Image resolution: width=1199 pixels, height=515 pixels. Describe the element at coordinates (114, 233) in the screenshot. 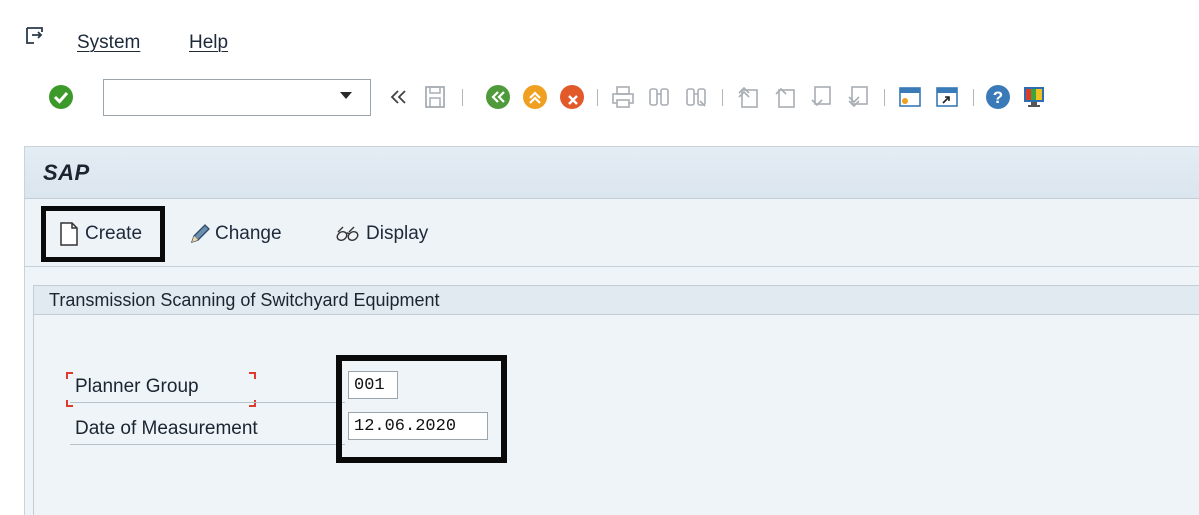

I see `create-button-label: Create` at that location.